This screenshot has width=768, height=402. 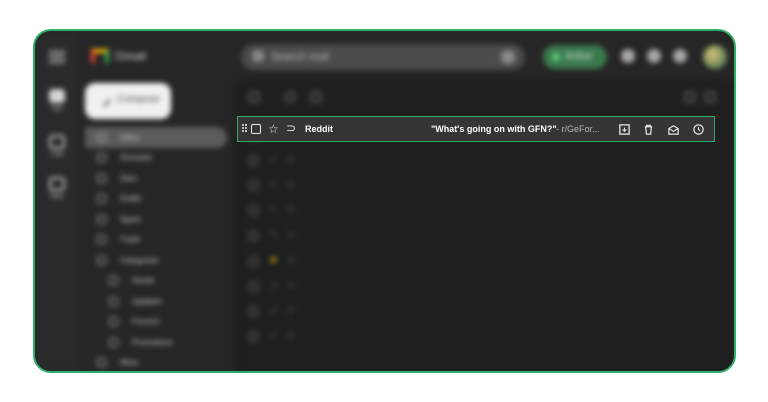 What do you see at coordinates (57, 100) in the screenshot?
I see `rail-item-mail: Mail` at bounding box center [57, 100].